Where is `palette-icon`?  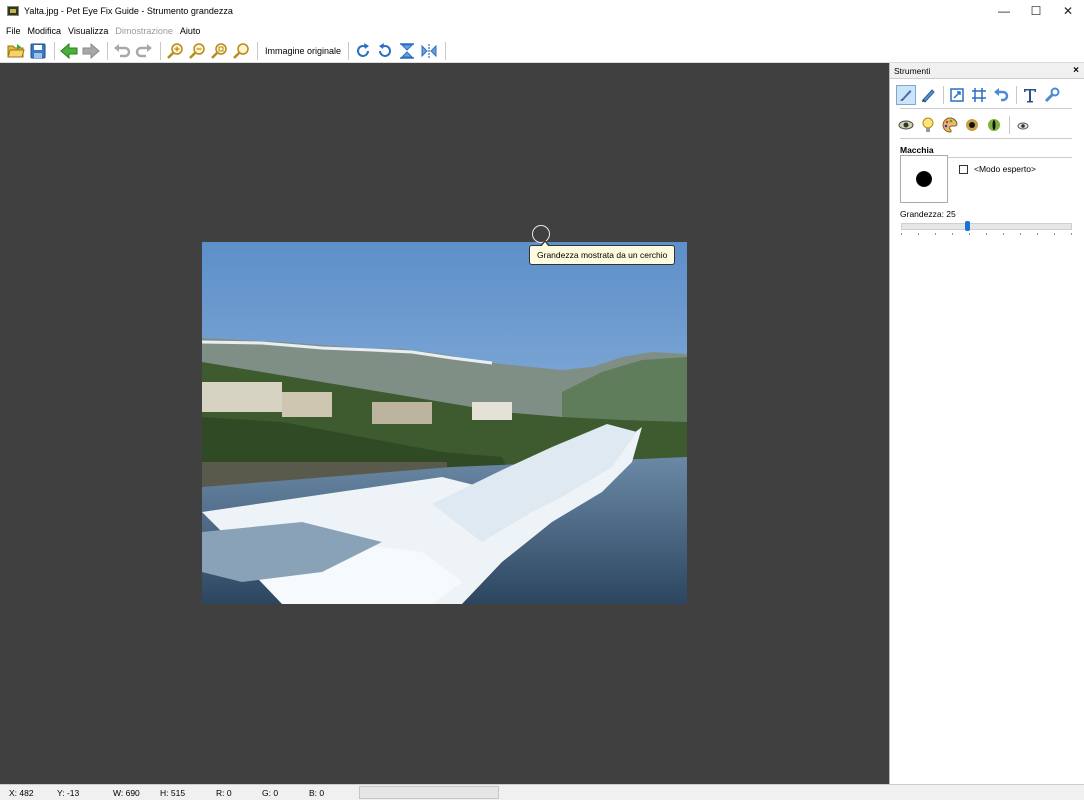 palette-icon is located at coordinates (950, 125).